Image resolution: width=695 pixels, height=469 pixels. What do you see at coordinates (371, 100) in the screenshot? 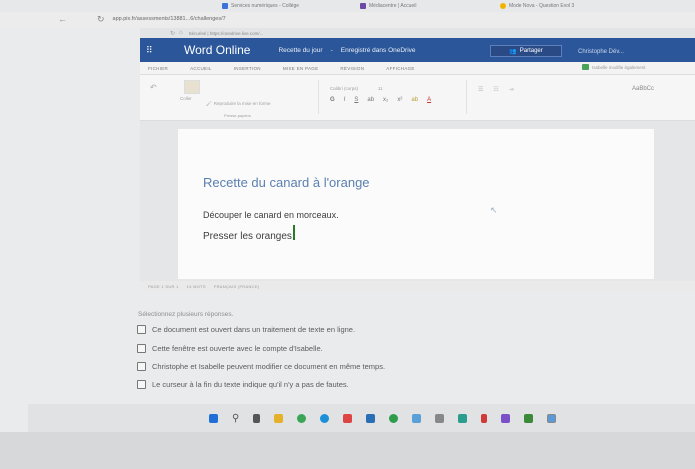
I see `strikethrough-icon: ab` at bounding box center [371, 100].